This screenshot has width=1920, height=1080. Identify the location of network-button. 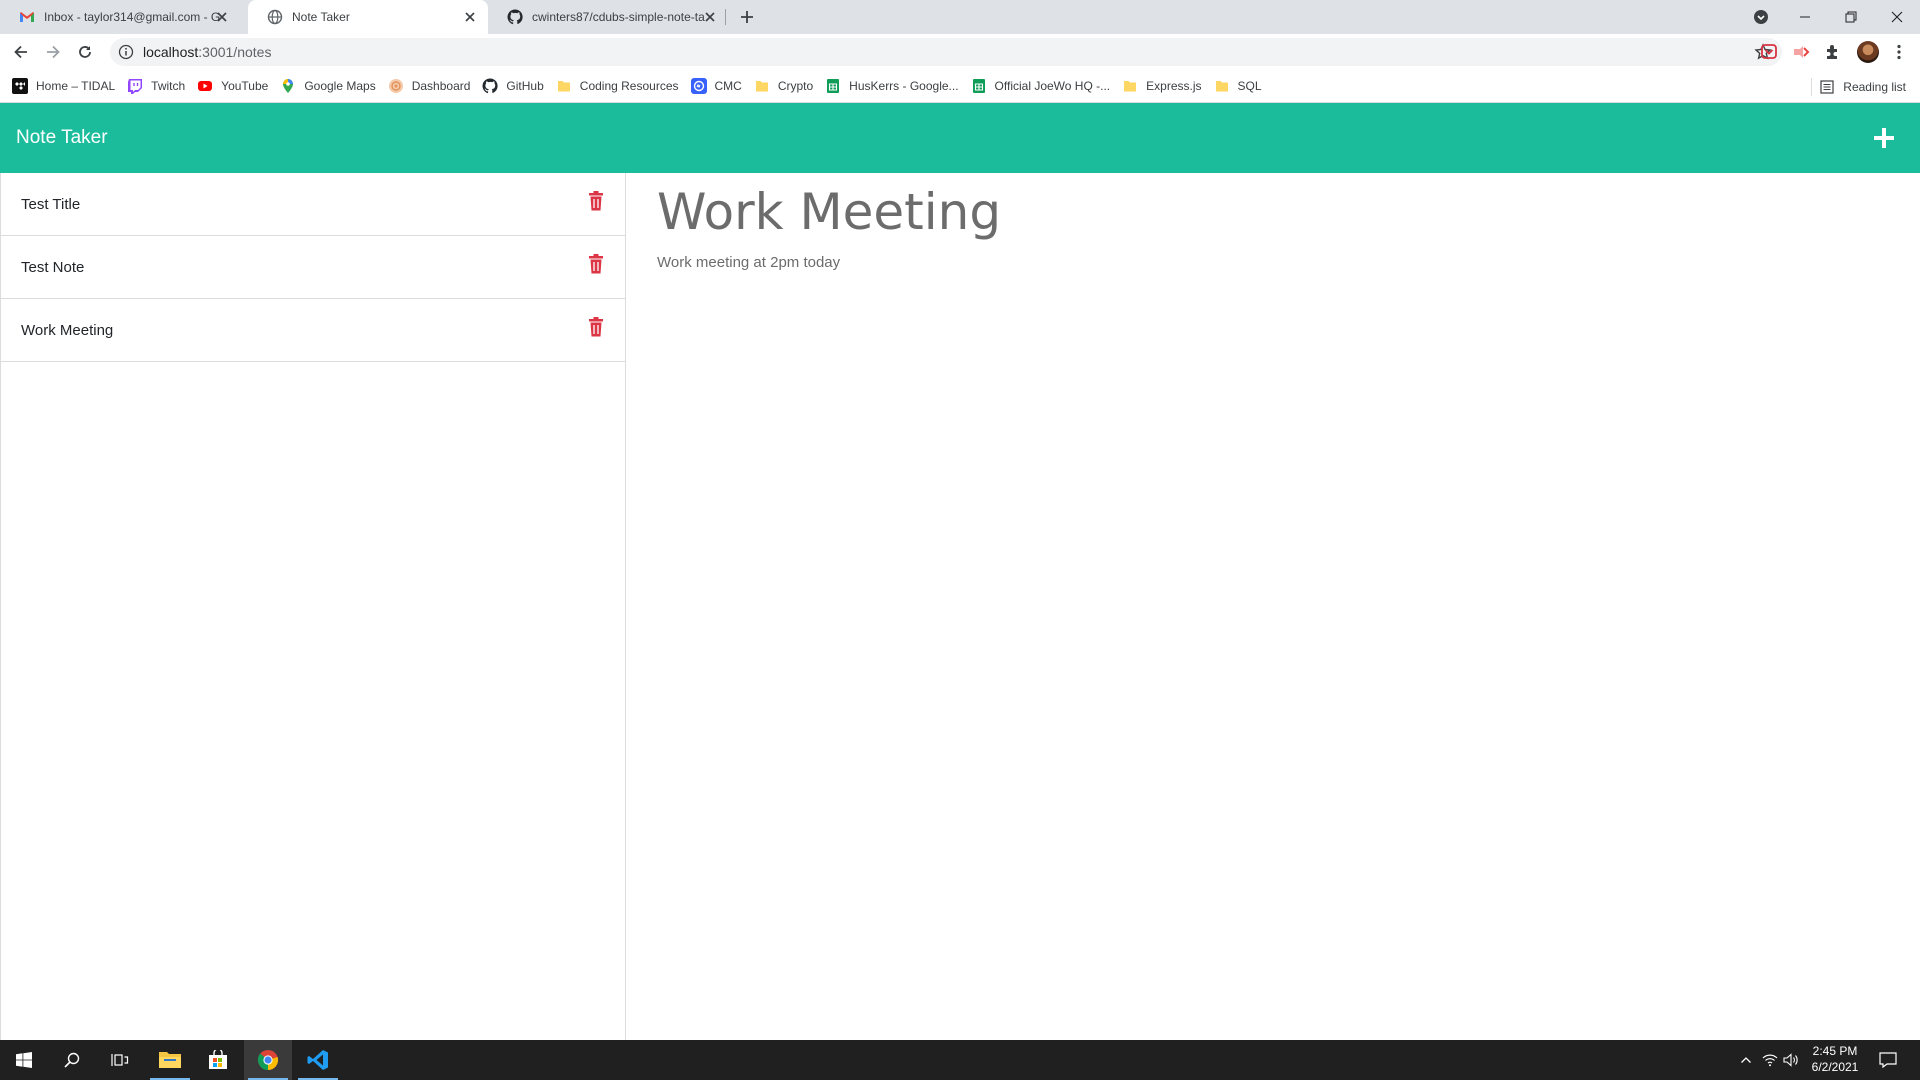
(1770, 1060).